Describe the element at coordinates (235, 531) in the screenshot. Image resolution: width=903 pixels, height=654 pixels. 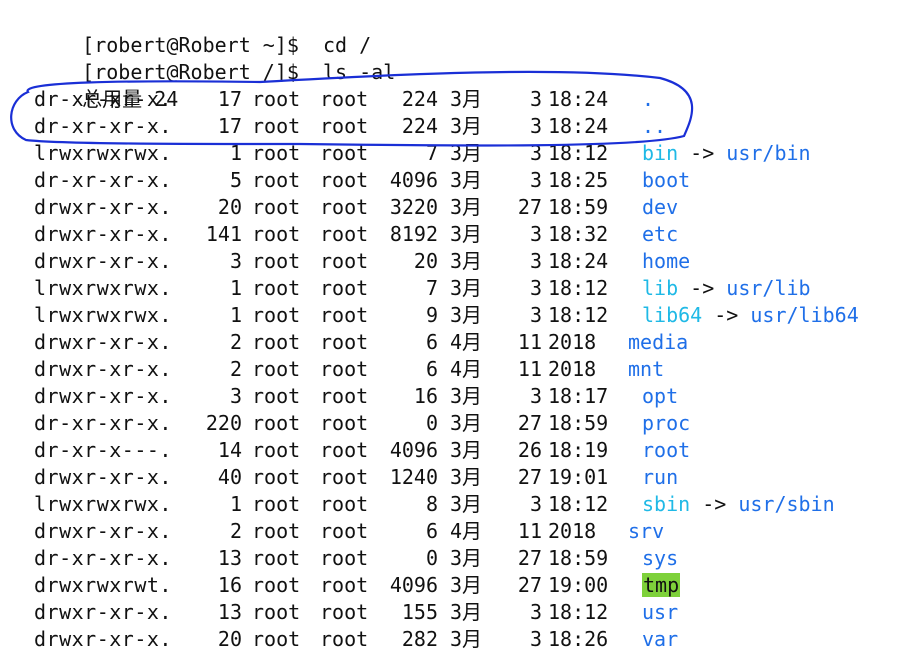
I see `link-count: 2` at that location.